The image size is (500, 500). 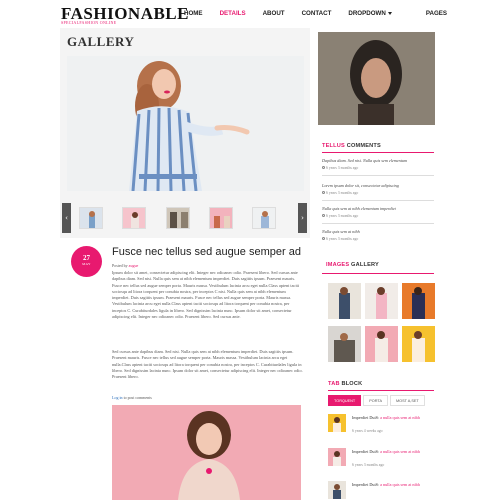 I want to click on nav-about: ABOUT, so click(x=274, y=13).